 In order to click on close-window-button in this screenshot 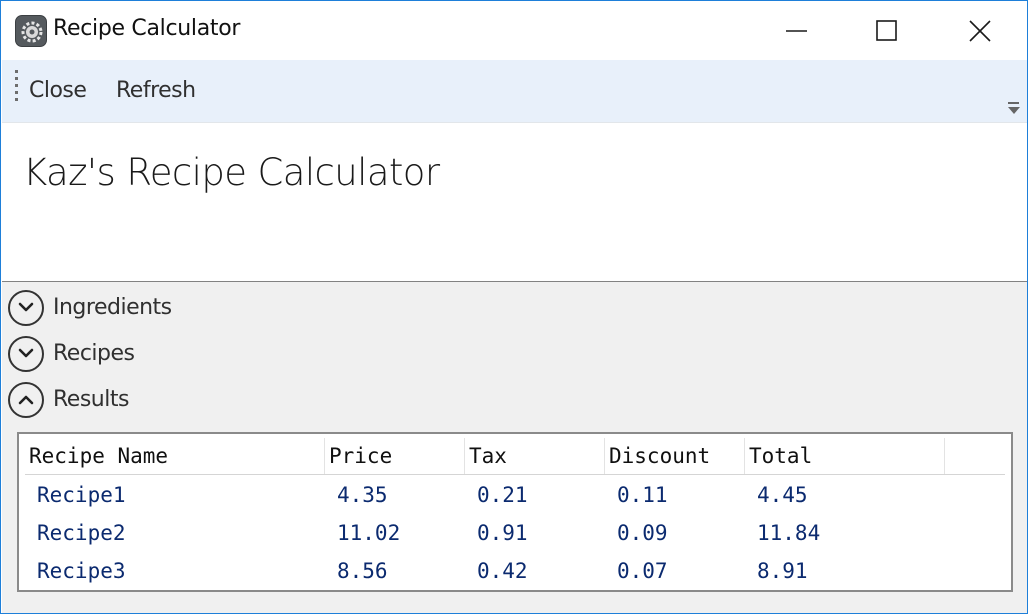, I will do `click(980, 30)`.